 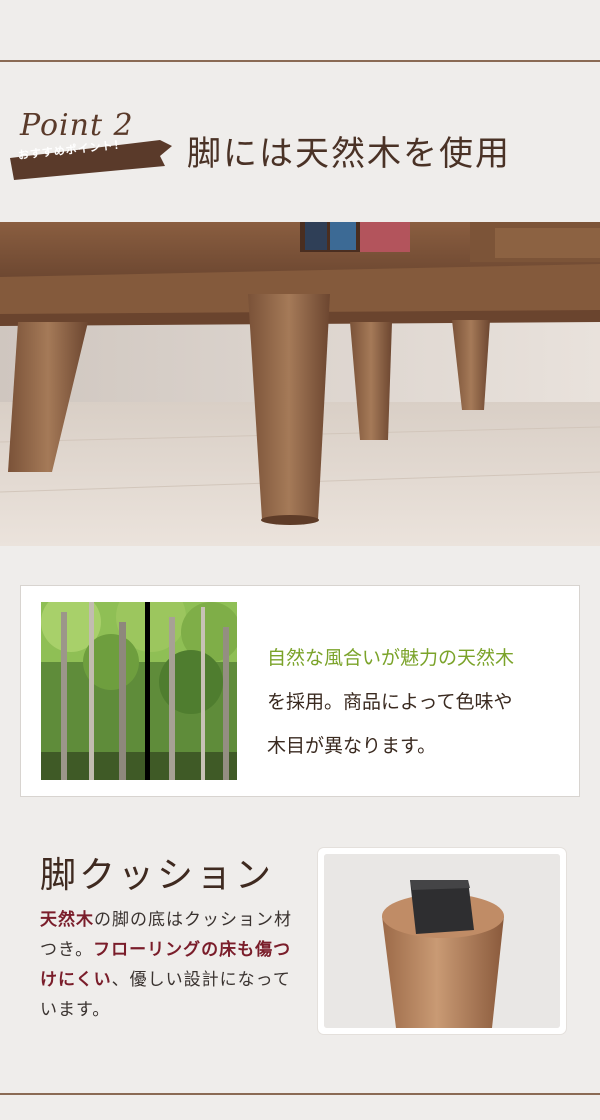 I want to click on bottom-divider, so click(x=300, y=1094).